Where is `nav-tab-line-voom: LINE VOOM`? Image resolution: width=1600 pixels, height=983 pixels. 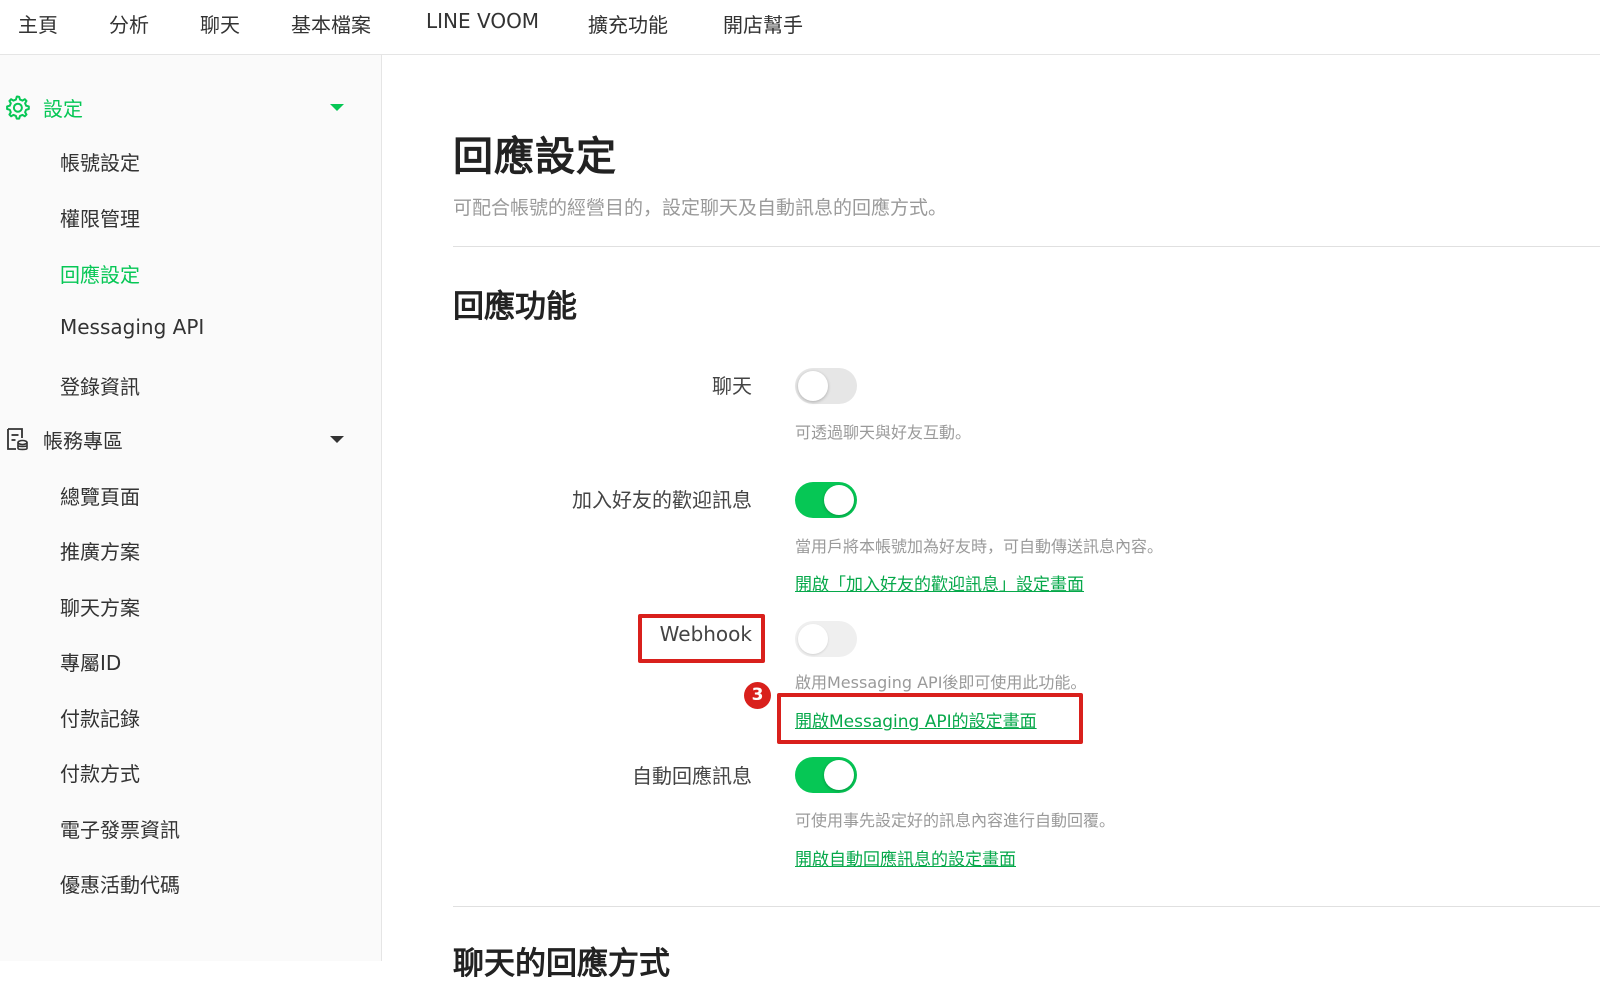
nav-tab-line-voom: LINE VOOM is located at coordinates (482, 21).